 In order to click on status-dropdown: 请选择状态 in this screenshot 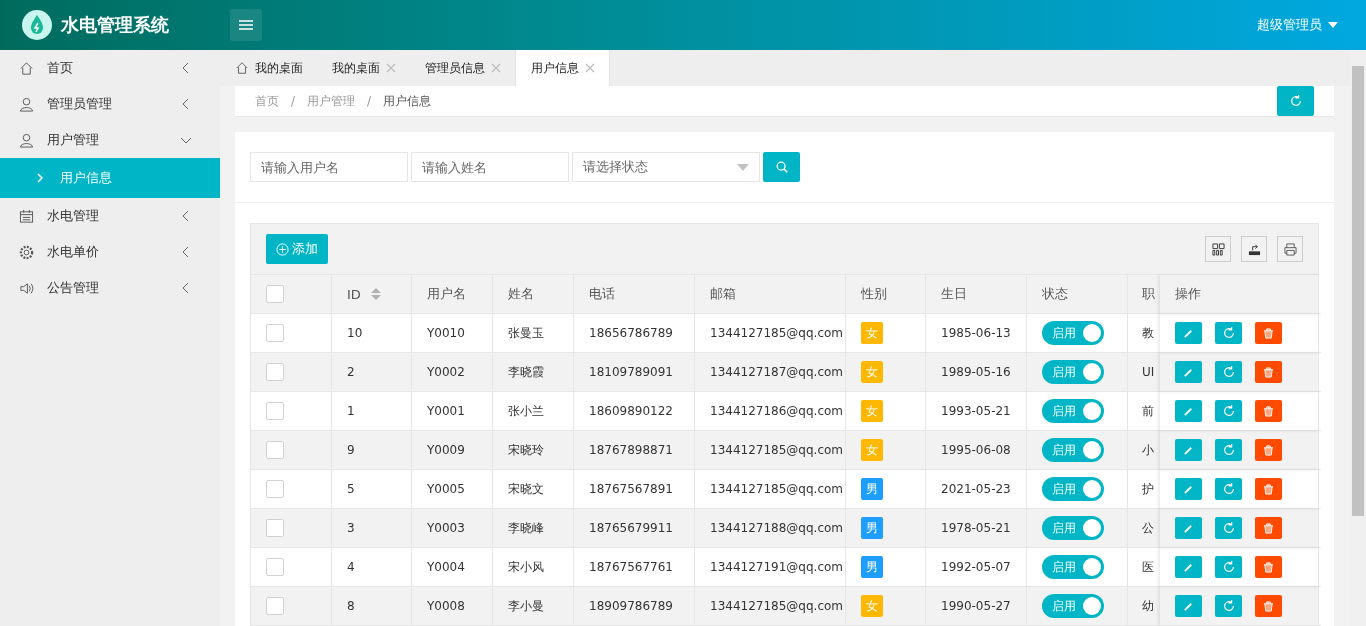, I will do `click(666, 167)`.